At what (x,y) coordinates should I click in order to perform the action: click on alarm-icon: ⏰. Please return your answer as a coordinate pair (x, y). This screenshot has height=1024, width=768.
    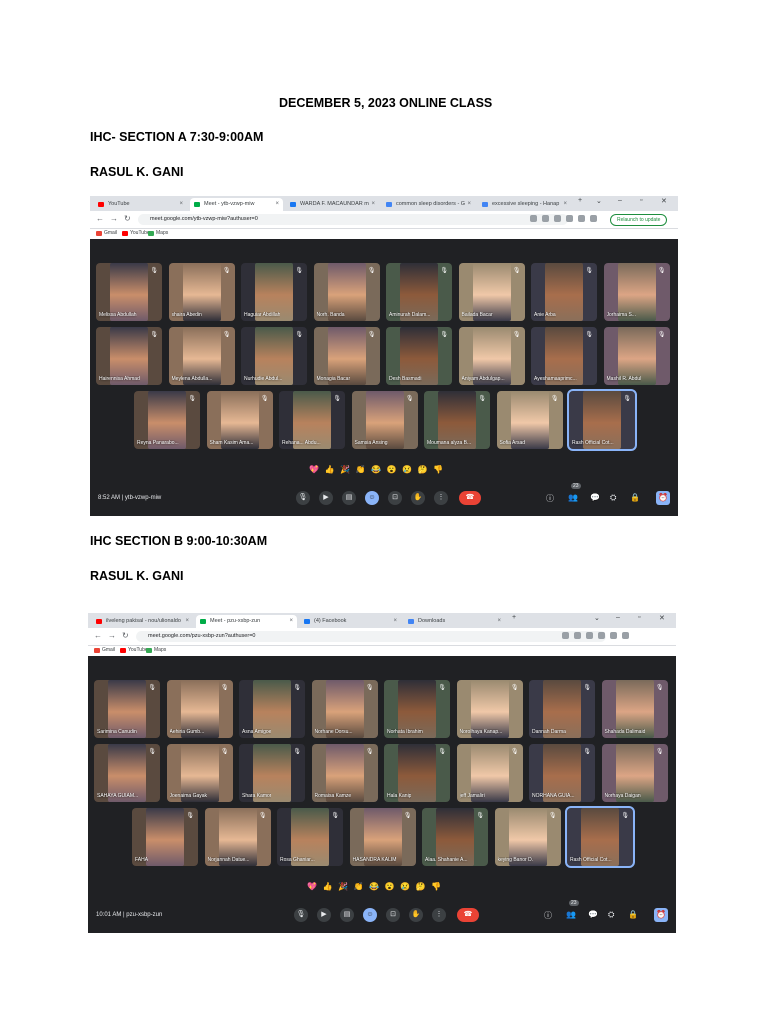
    Looking at the image, I should click on (663, 498).